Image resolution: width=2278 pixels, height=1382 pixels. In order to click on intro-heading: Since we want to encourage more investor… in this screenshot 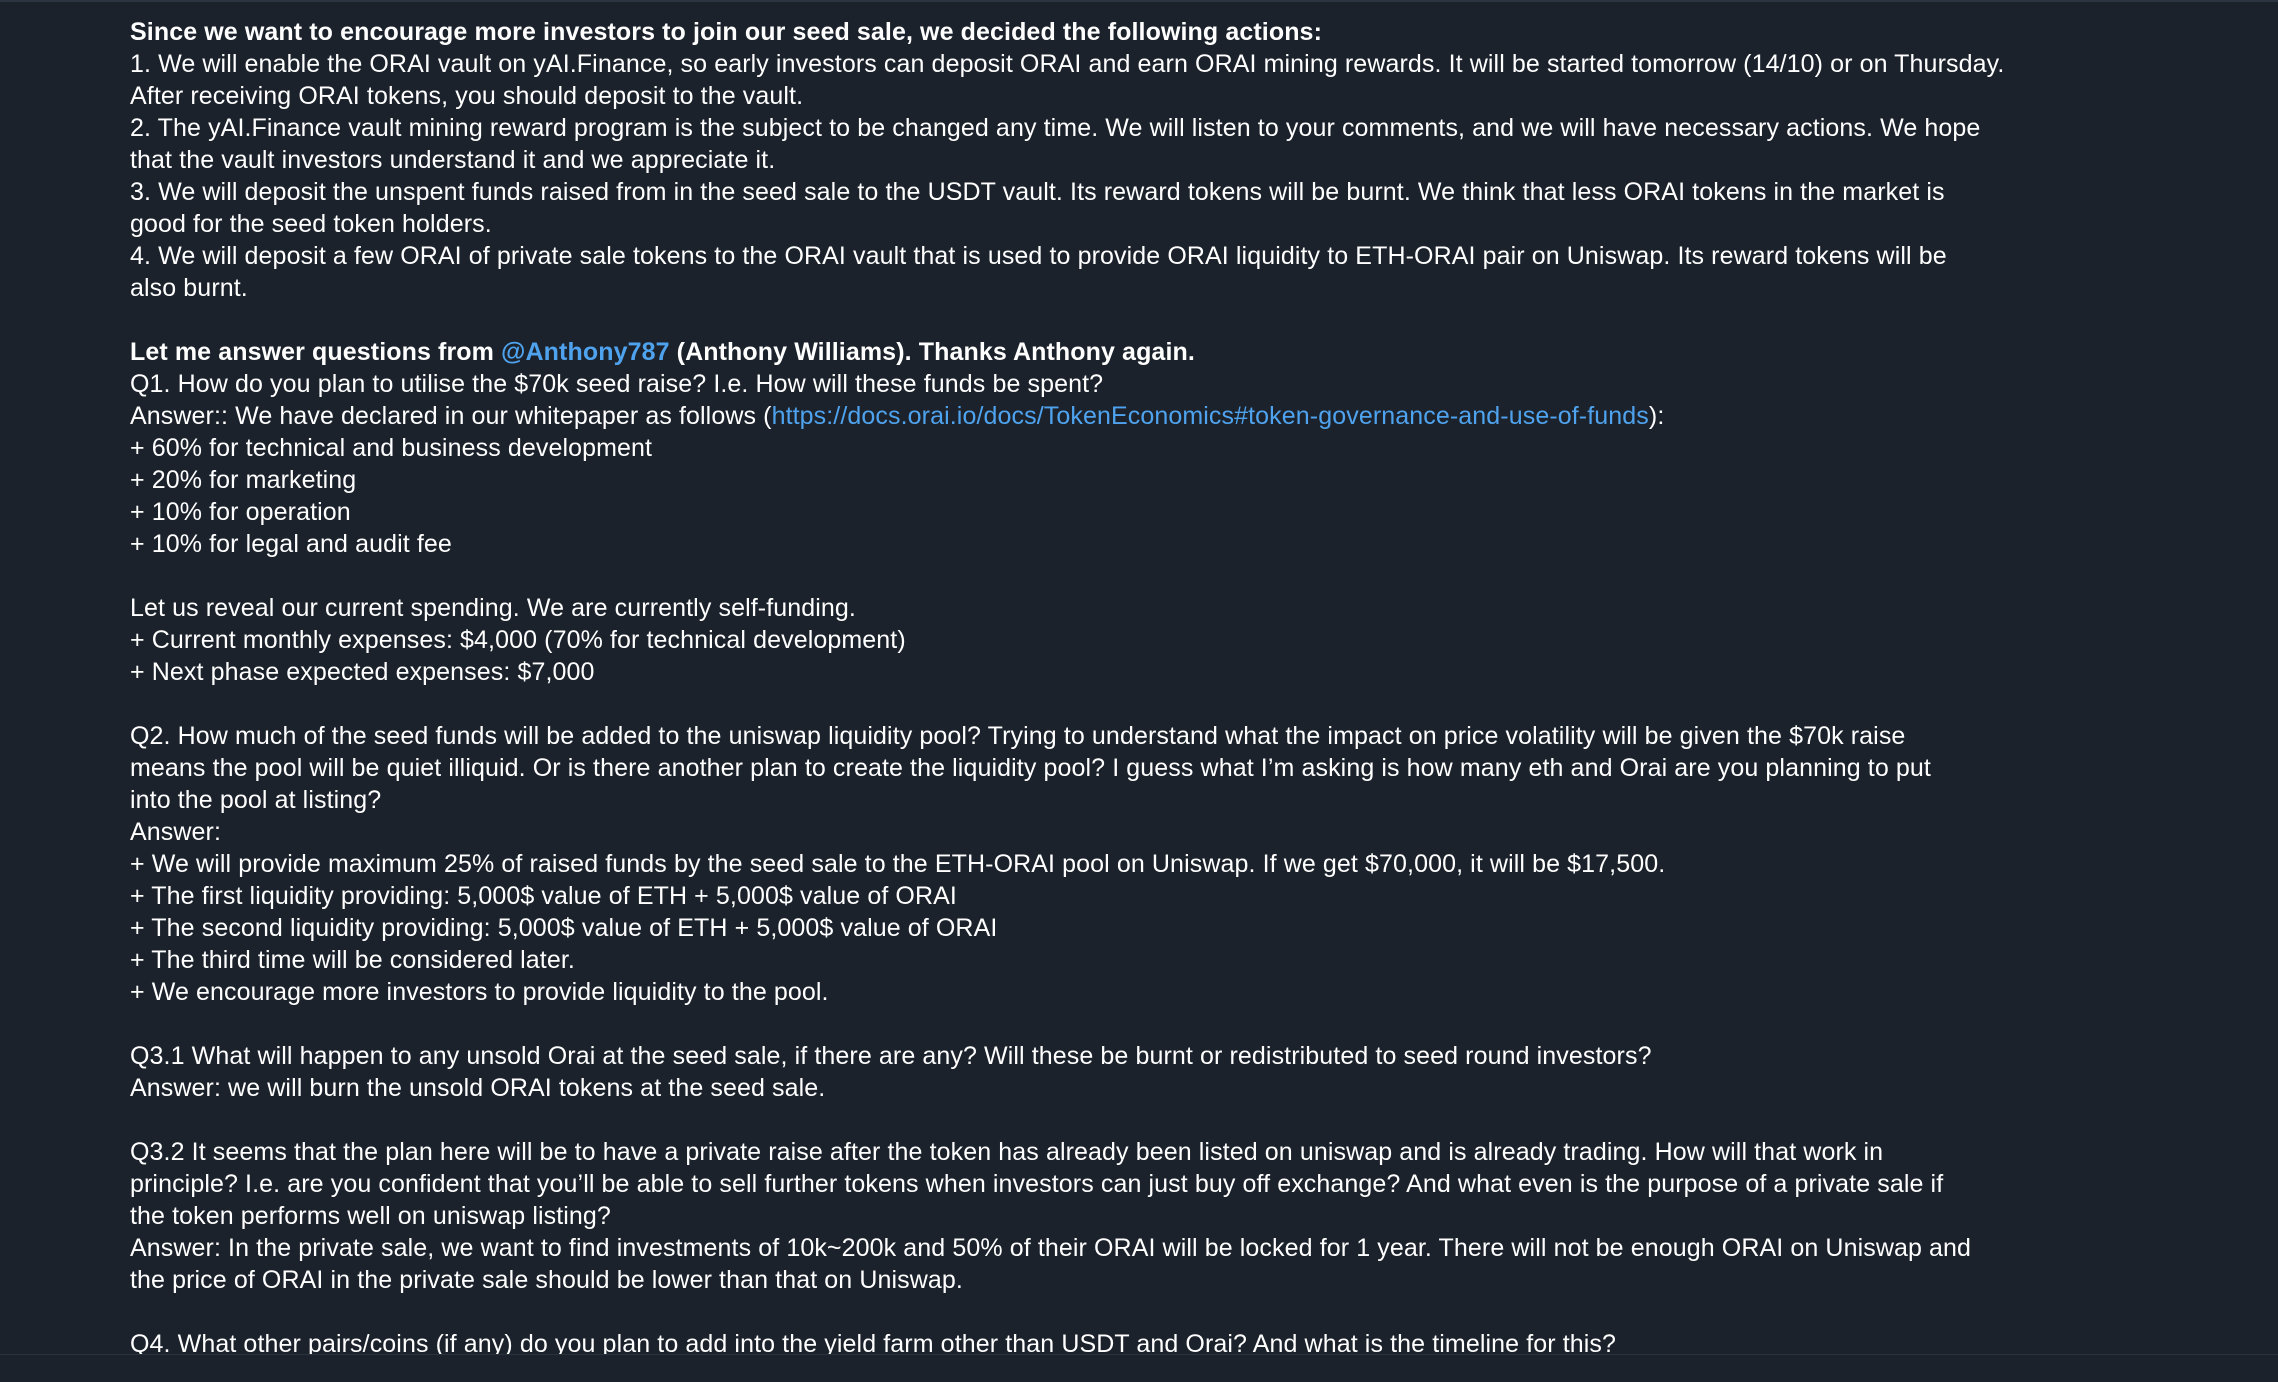, I will do `click(726, 32)`.